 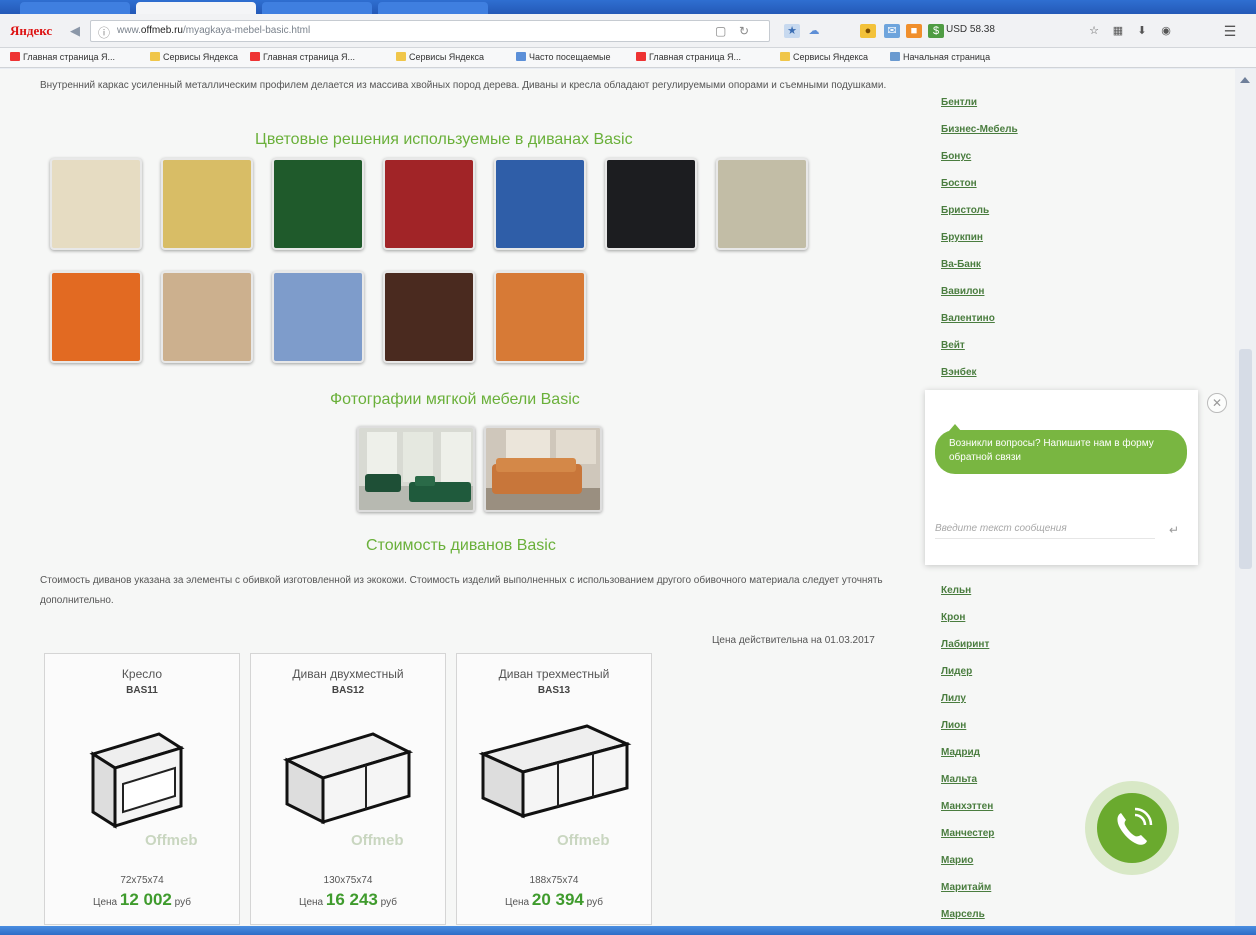 What do you see at coordinates (1094, 31) in the screenshot?
I see `star-icon: ☆` at bounding box center [1094, 31].